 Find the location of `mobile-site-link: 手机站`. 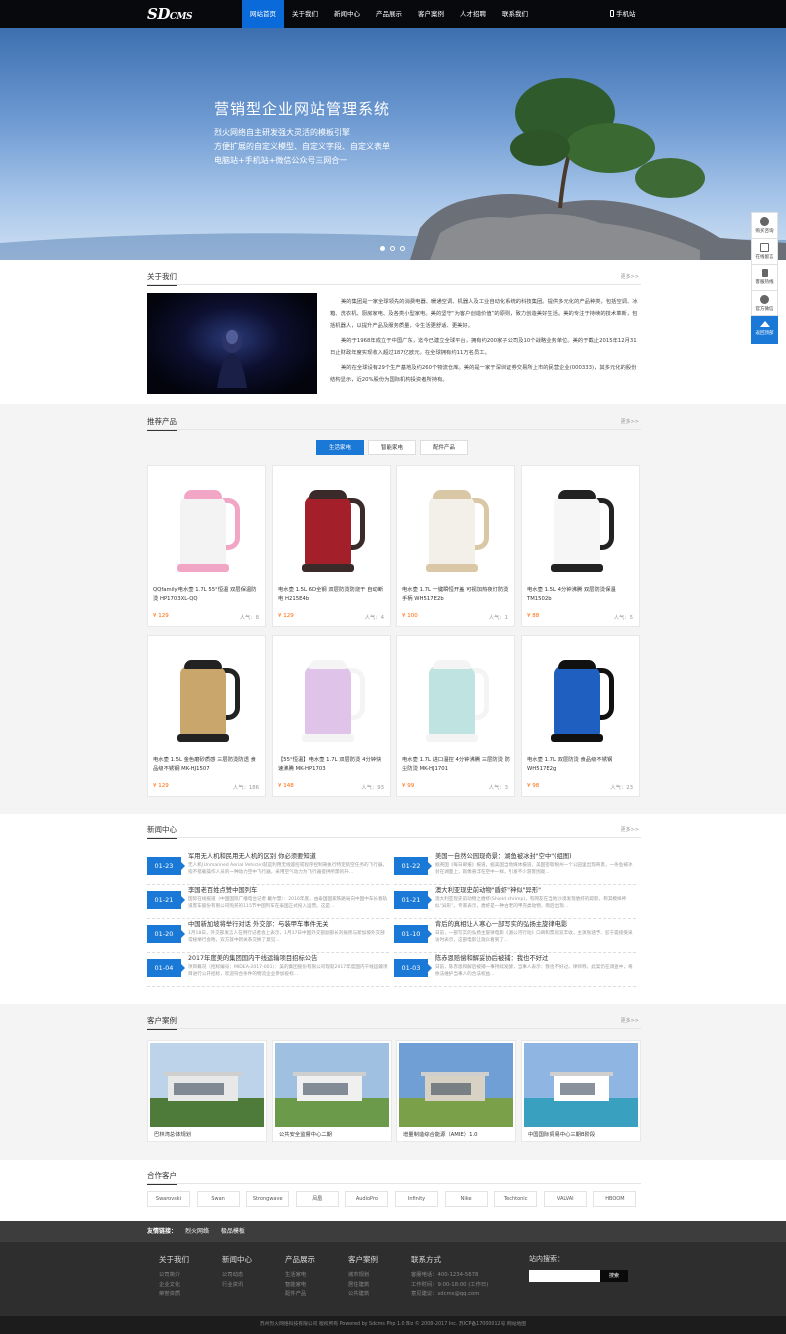

mobile-site-link: 手机站 is located at coordinates (623, 14).